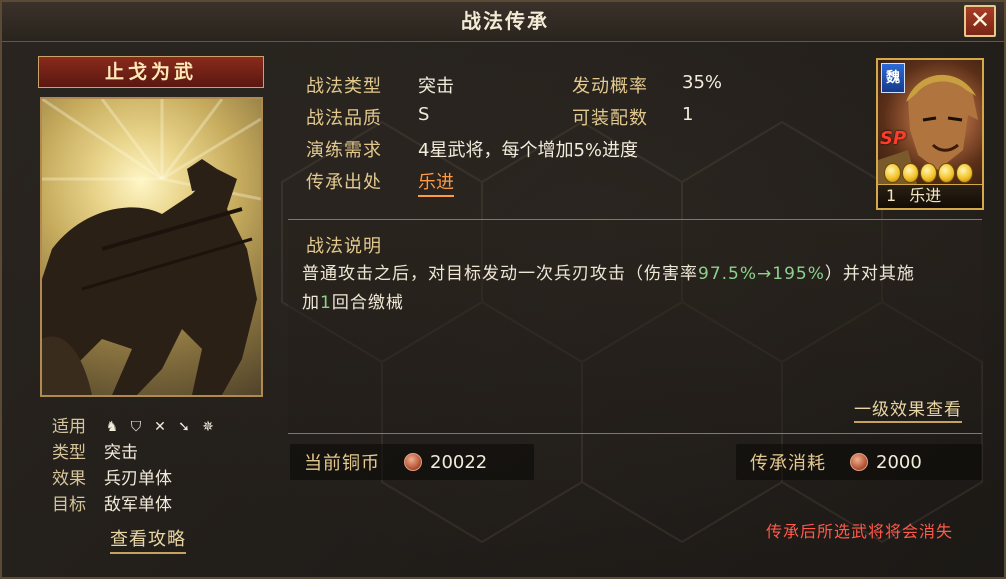  Describe the element at coordinates (69, 453) in the screenshot. I see `type-label: 类型` at that location.